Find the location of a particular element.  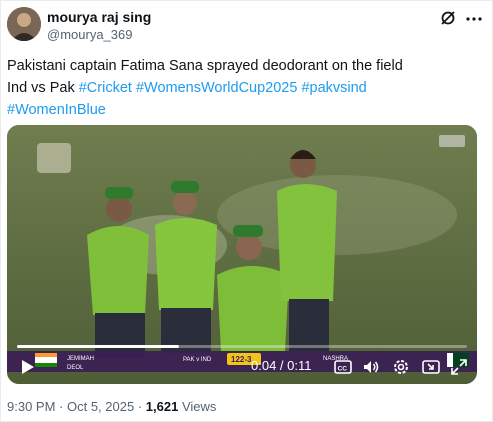

svg-text: CC is located at coordinates (343, 369).